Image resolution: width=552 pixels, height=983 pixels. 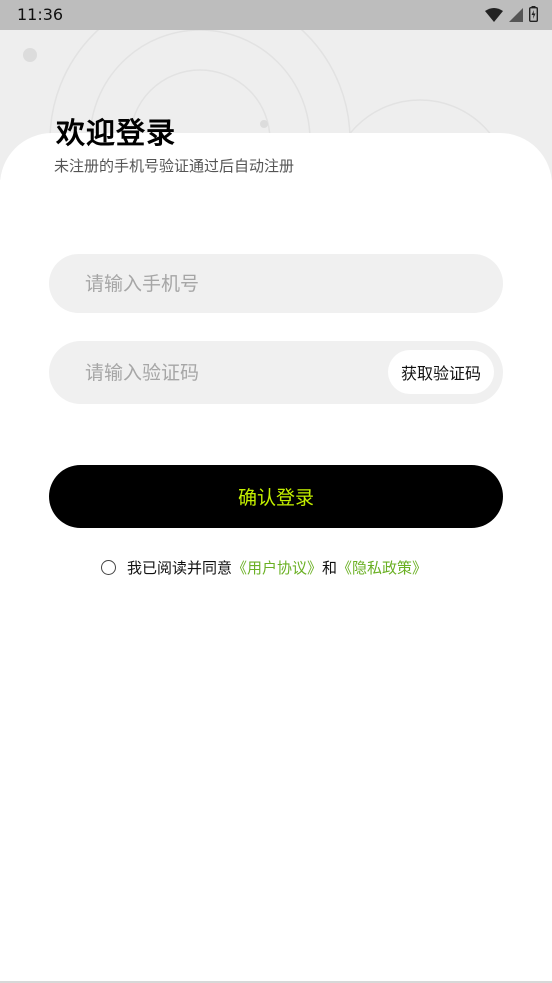 What do you see at coordinates (174, 166) in the screenshot?
I see `page-subtitle: 未注册的手机号验证通过后自动注册` at bounding box center [174, 166].